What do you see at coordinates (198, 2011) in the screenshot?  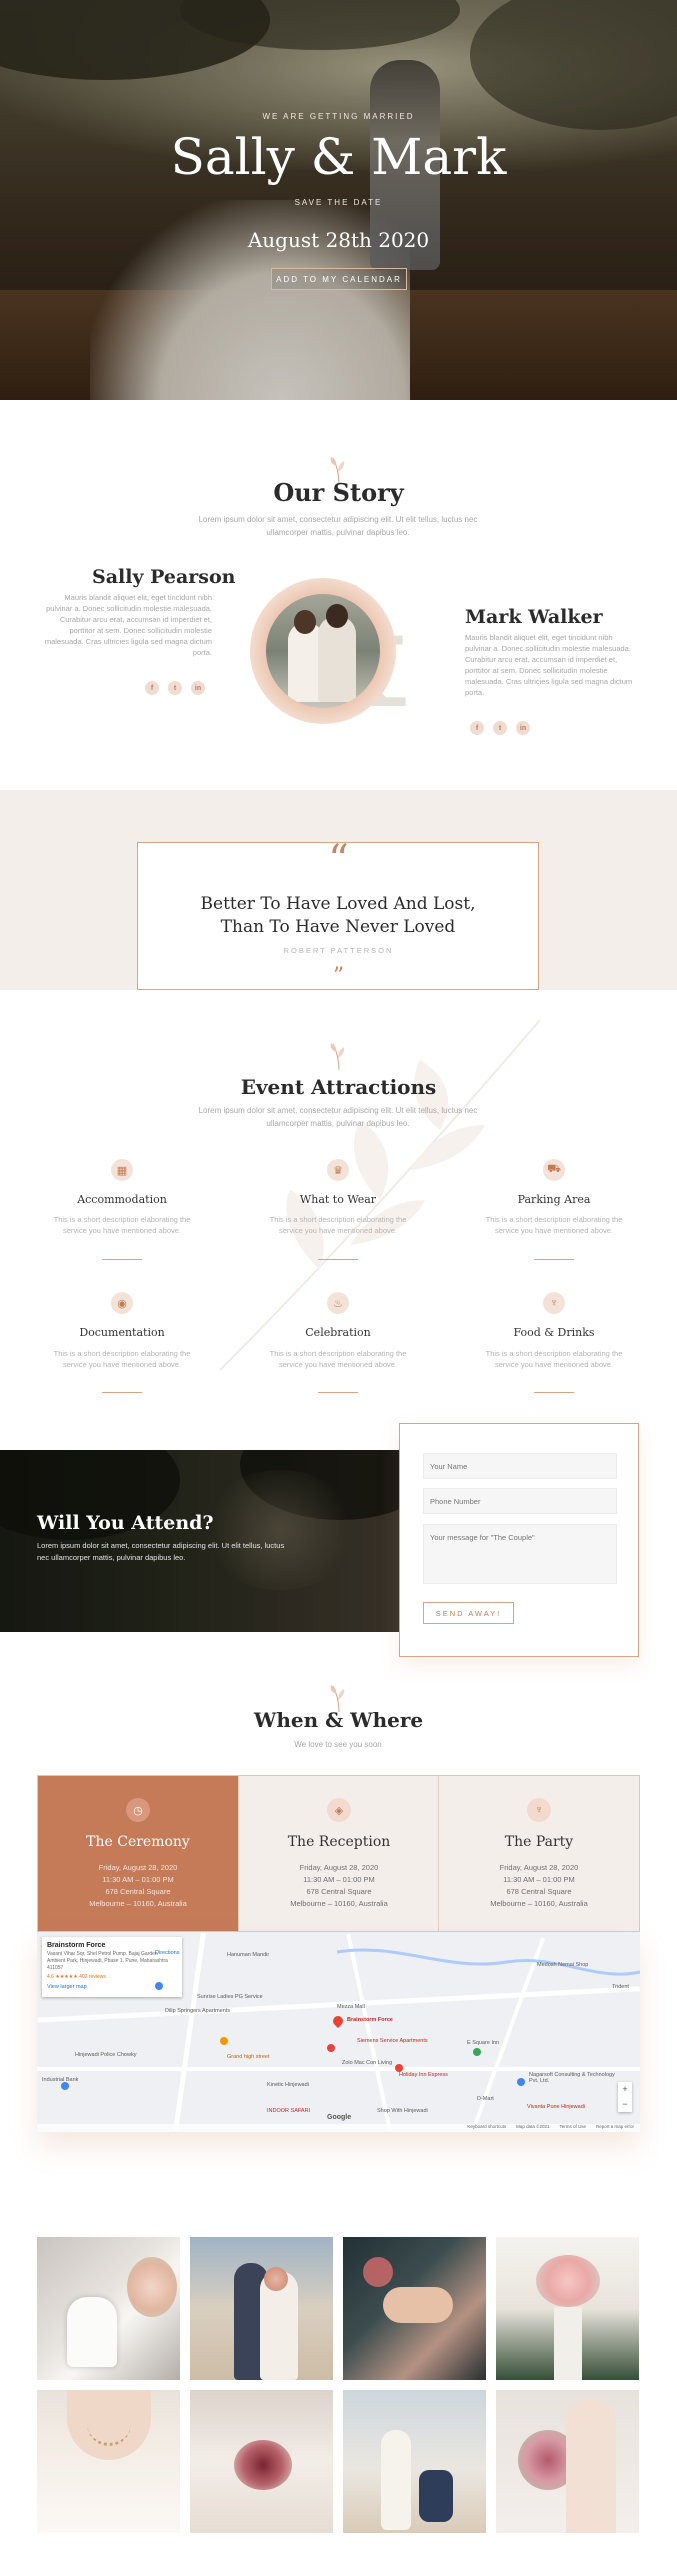 I see `map-label: Dilip Springers Apartments` at bounding box center [198, 2011].